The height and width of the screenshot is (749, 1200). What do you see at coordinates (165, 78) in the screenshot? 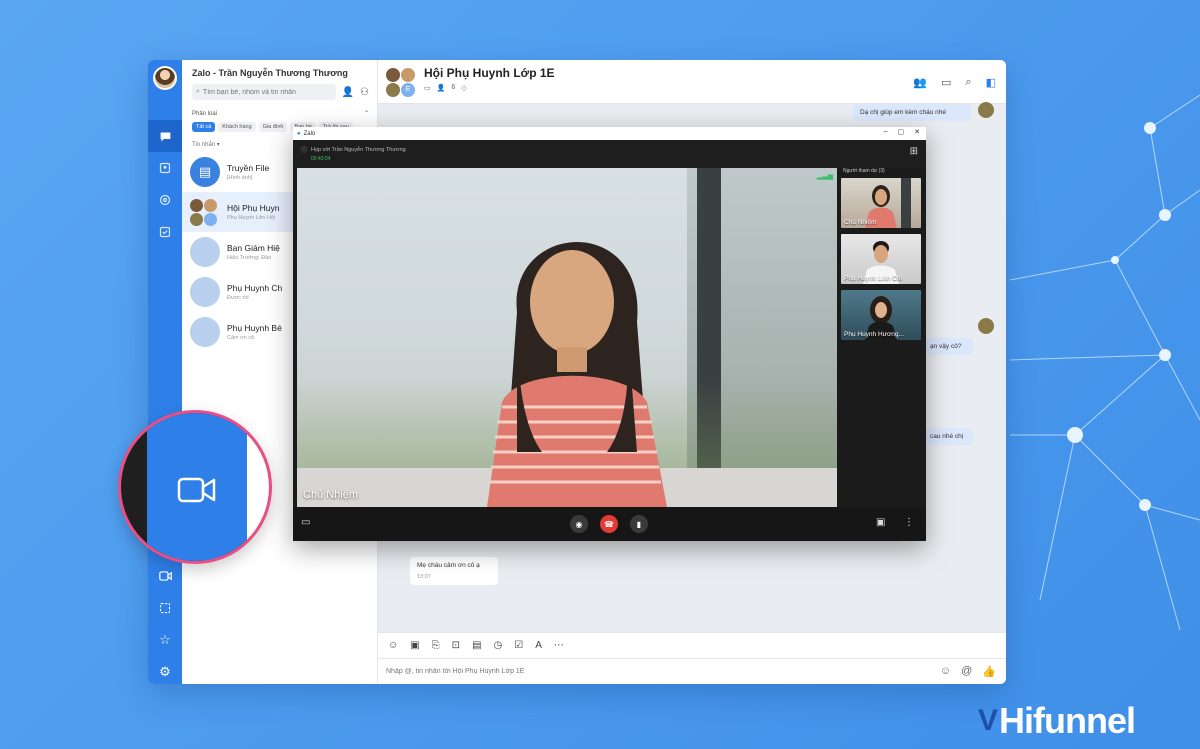
I see `user-avatar` at bounding box center [165, 78].